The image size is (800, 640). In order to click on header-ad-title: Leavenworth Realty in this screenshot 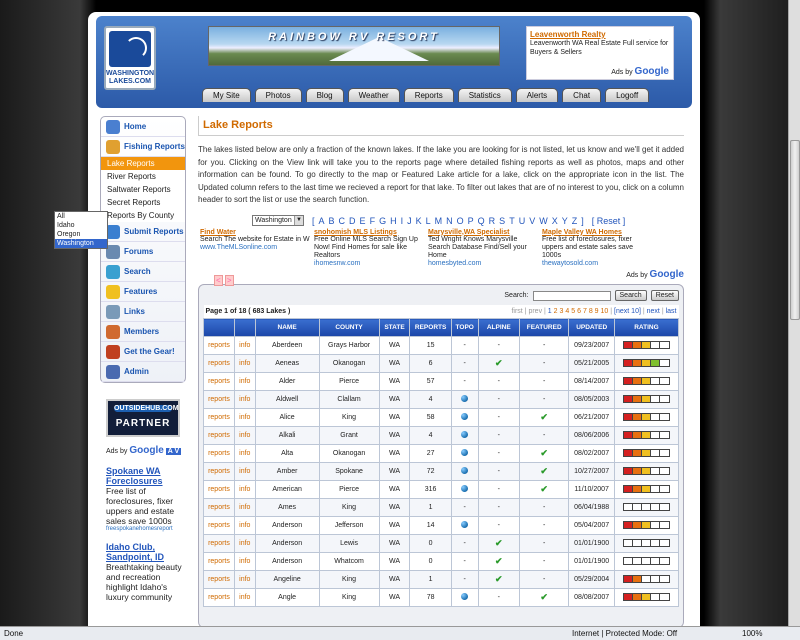, I will do `click(600, 34)`.